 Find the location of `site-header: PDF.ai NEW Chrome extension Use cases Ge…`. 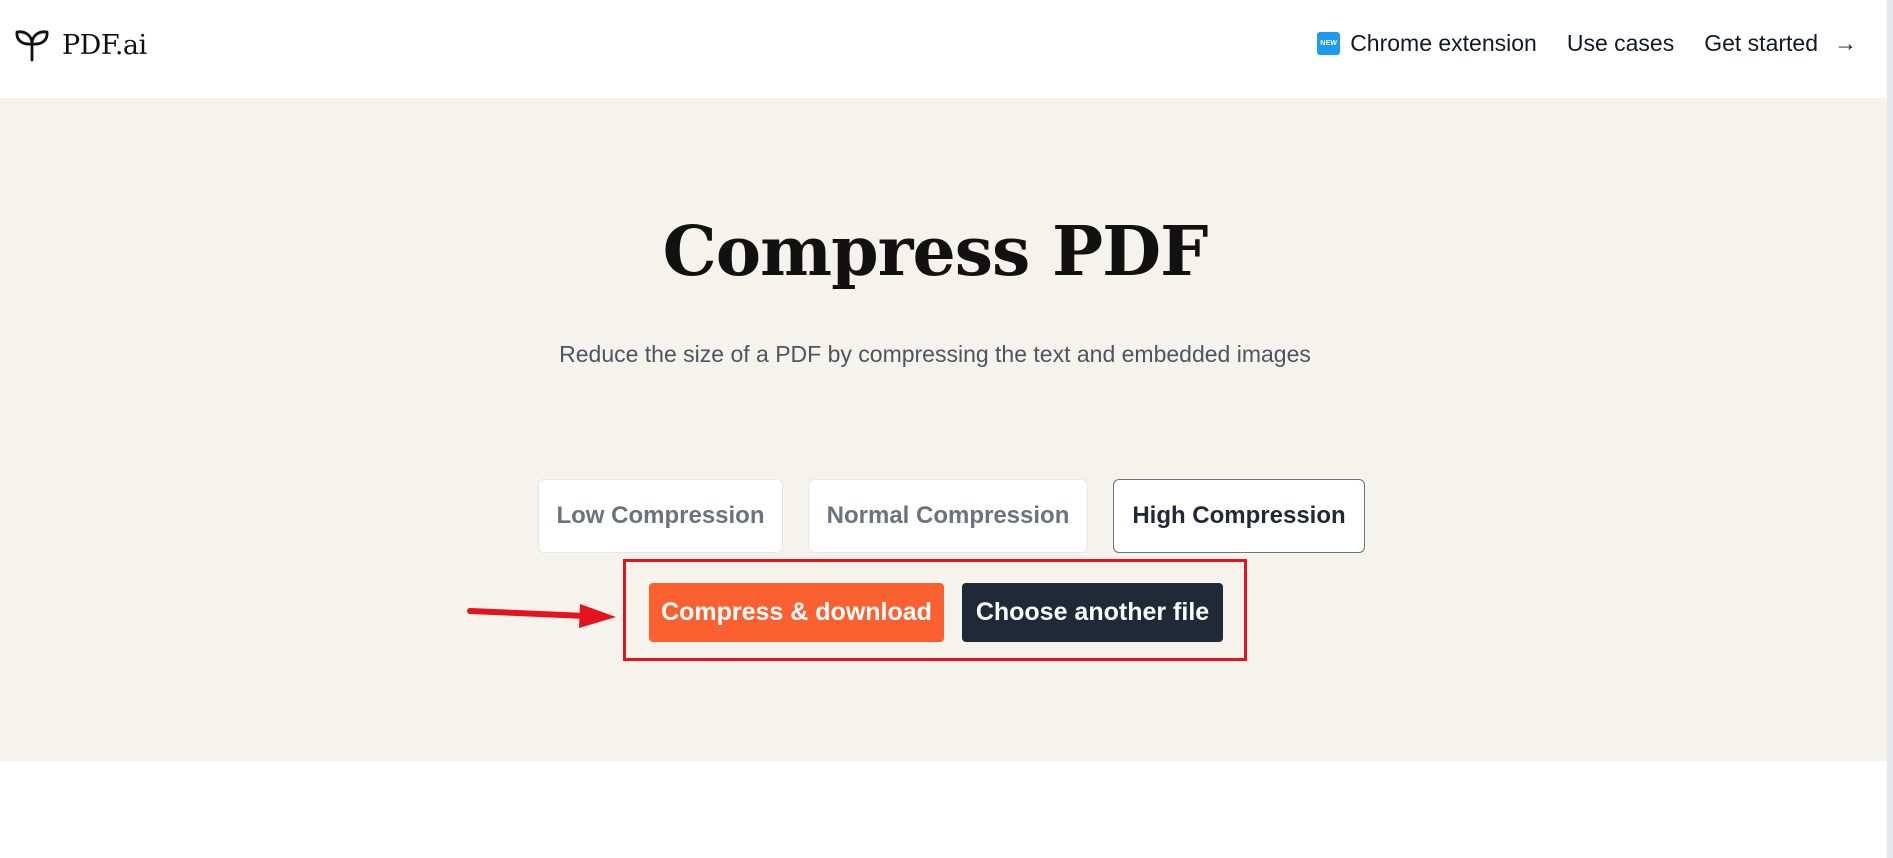

site-header: PDF.ai NEW Chrome extension Use cases Ge… is located at coordinates (943, 49).